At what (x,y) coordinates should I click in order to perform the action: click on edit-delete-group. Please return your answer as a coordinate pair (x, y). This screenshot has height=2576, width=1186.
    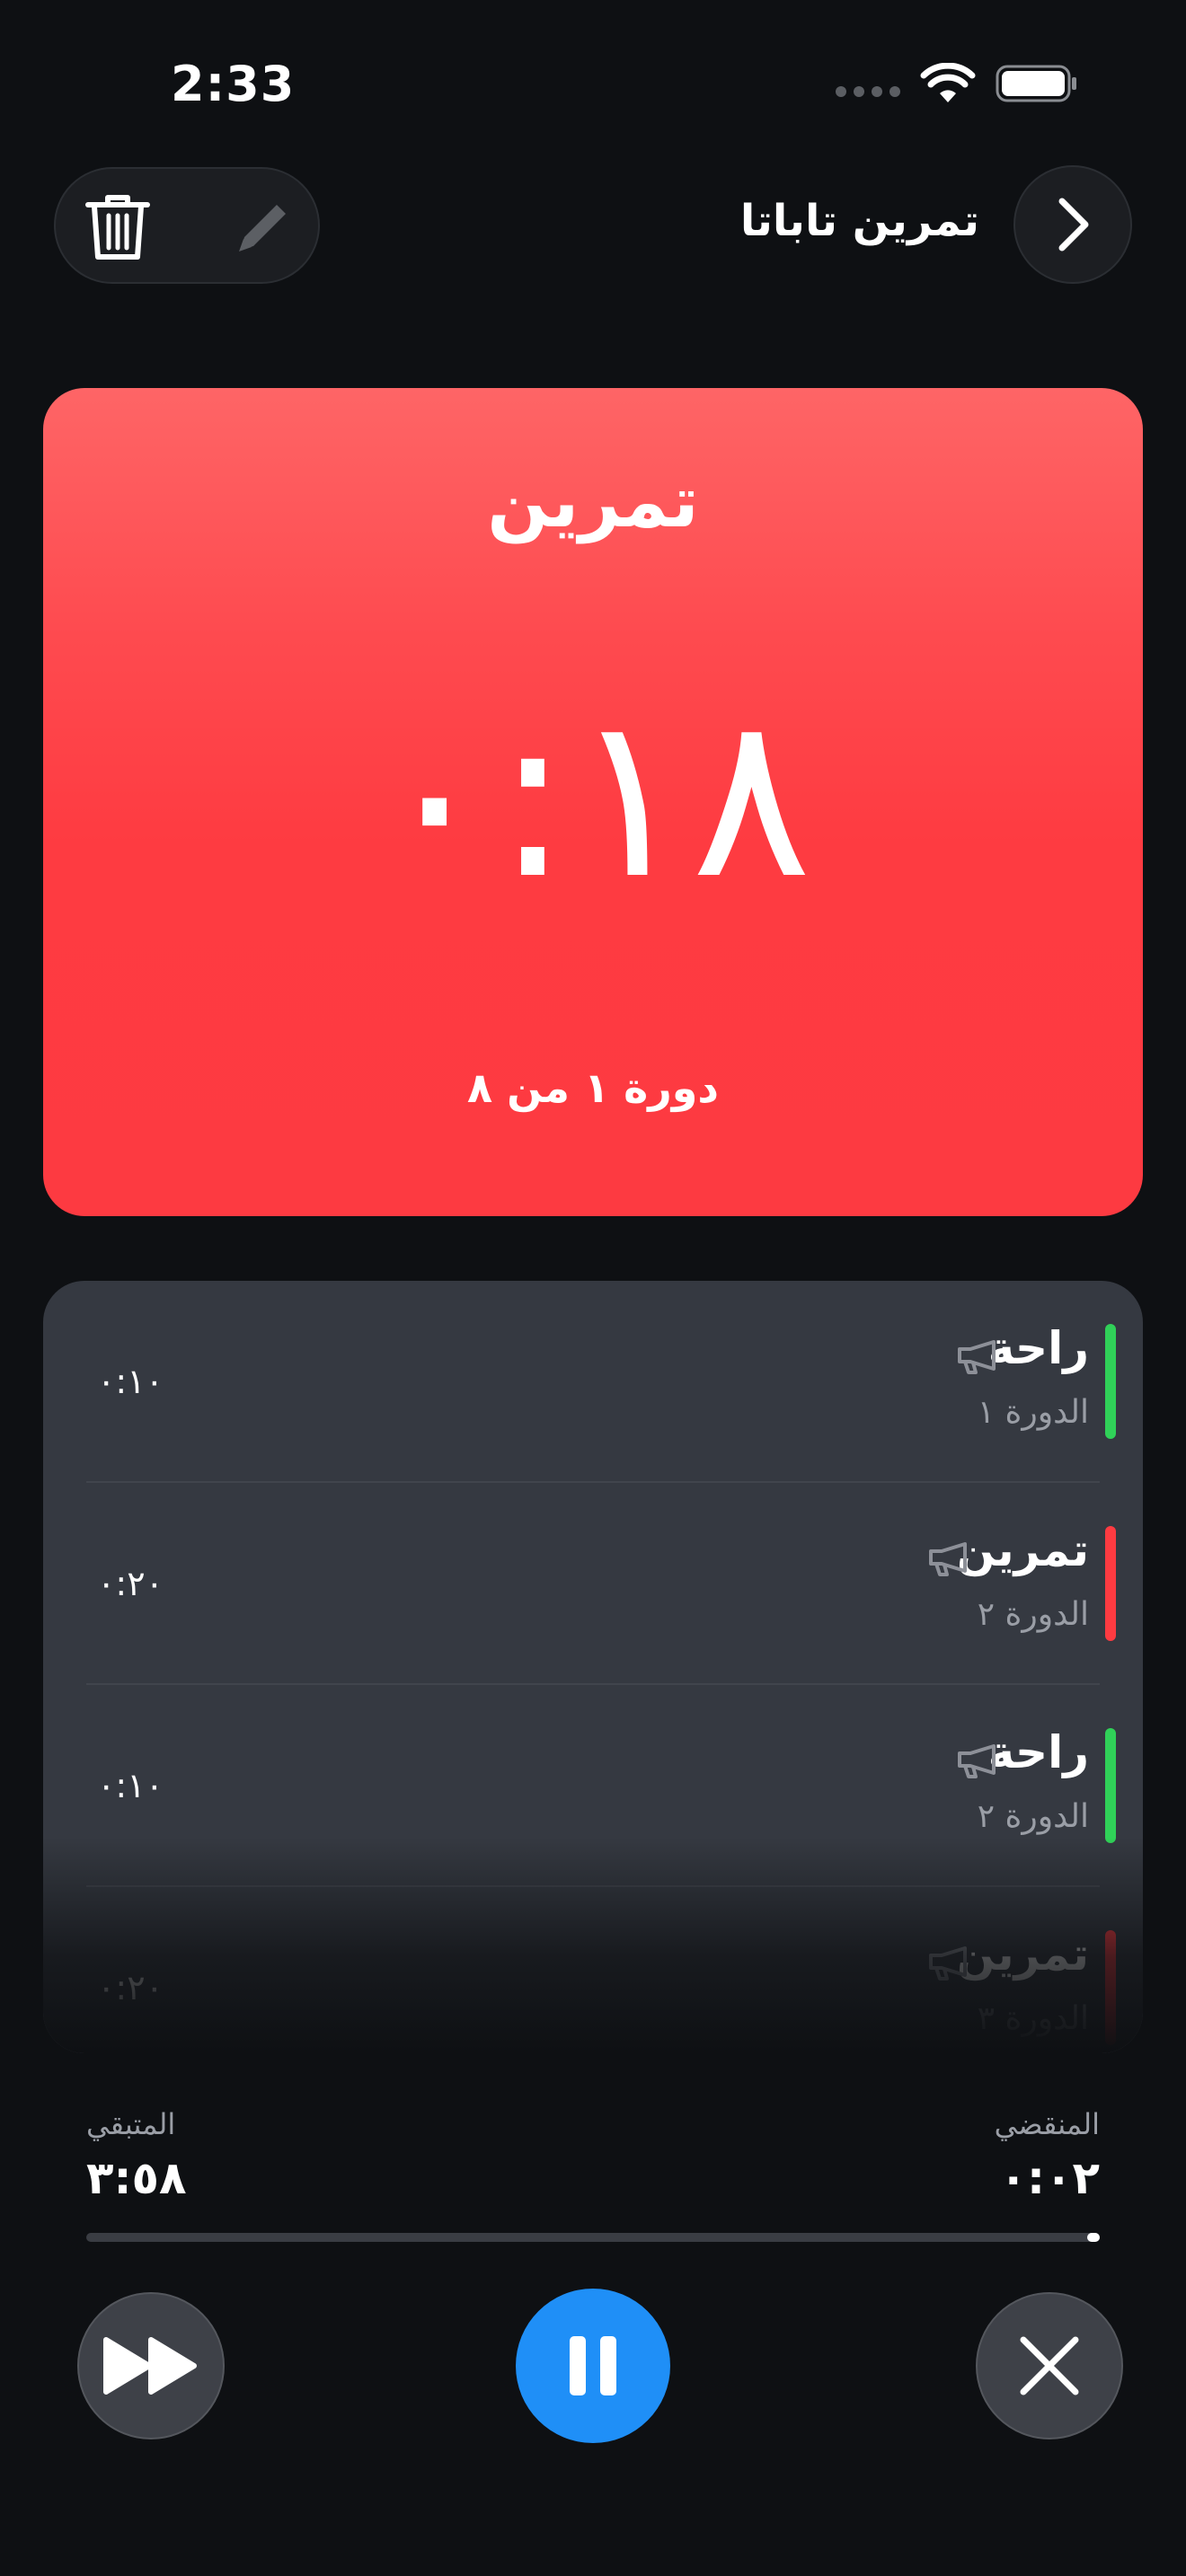
    Looking at the image, I should click on (187, 225).